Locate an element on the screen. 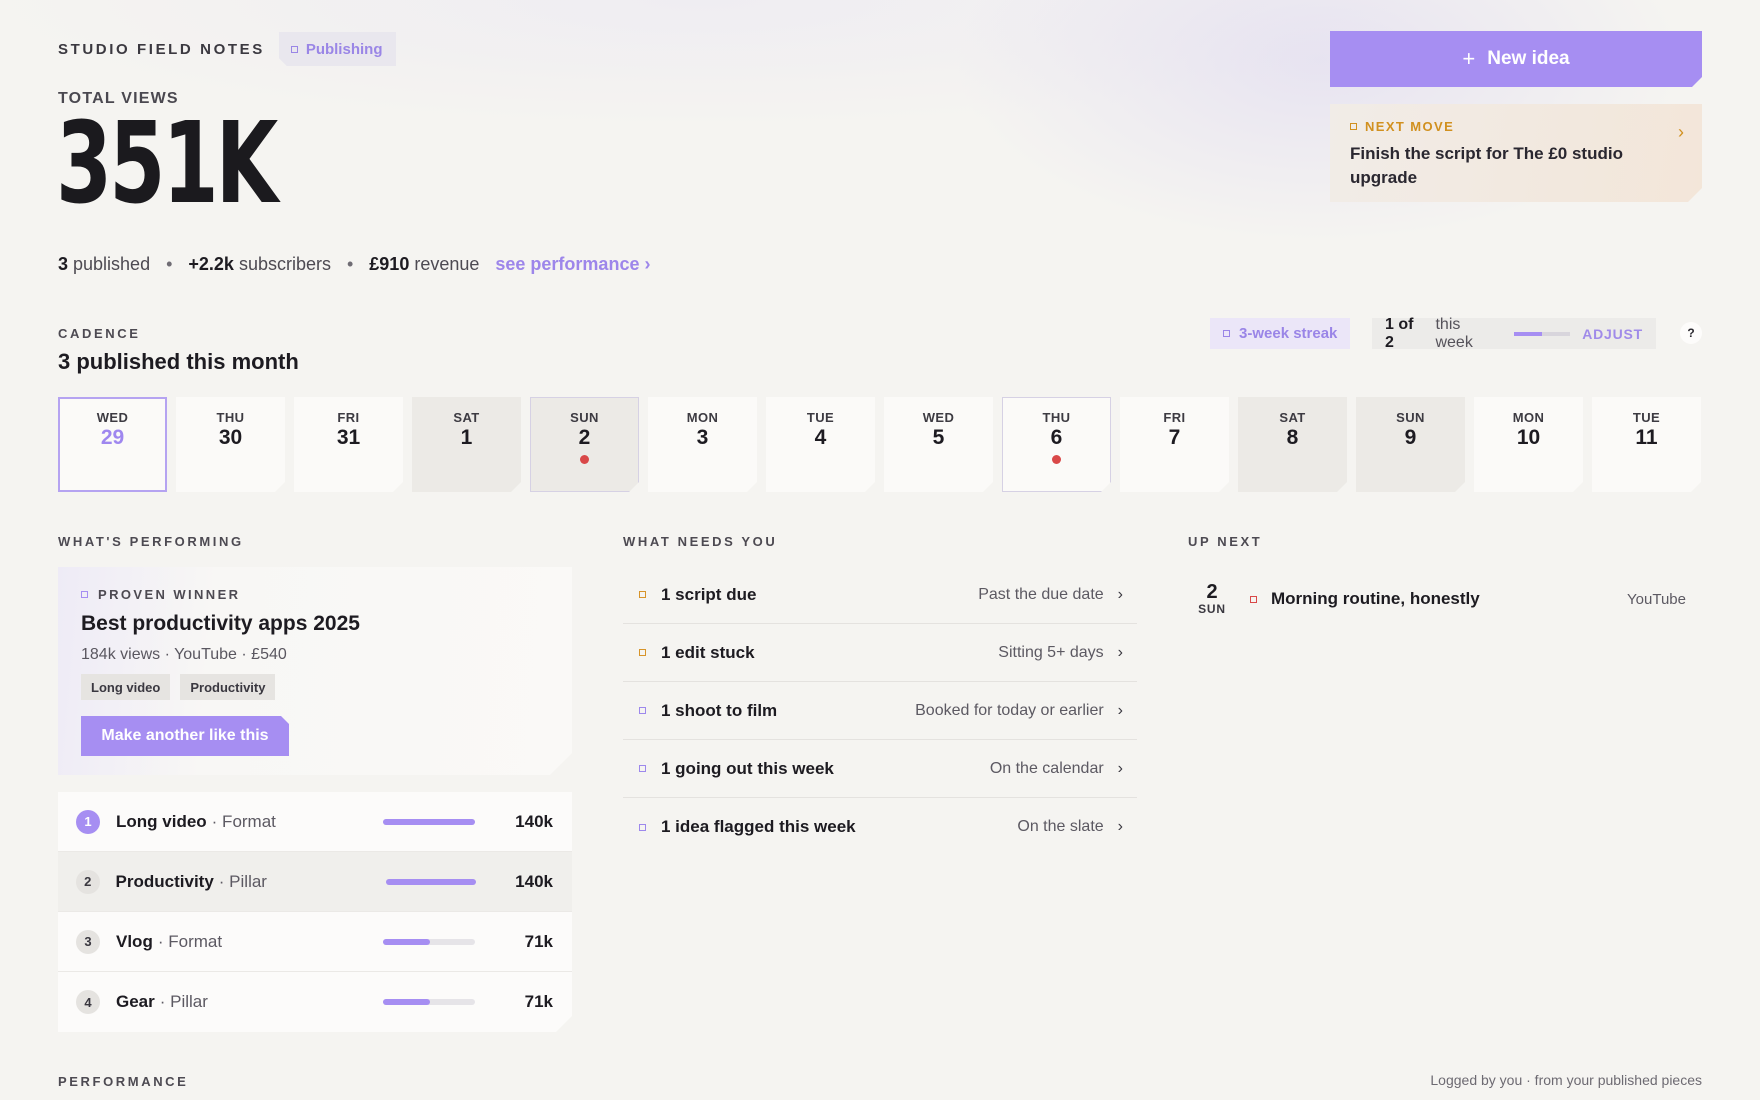  status-badge: Publishing is located at coordinates (338, 49).